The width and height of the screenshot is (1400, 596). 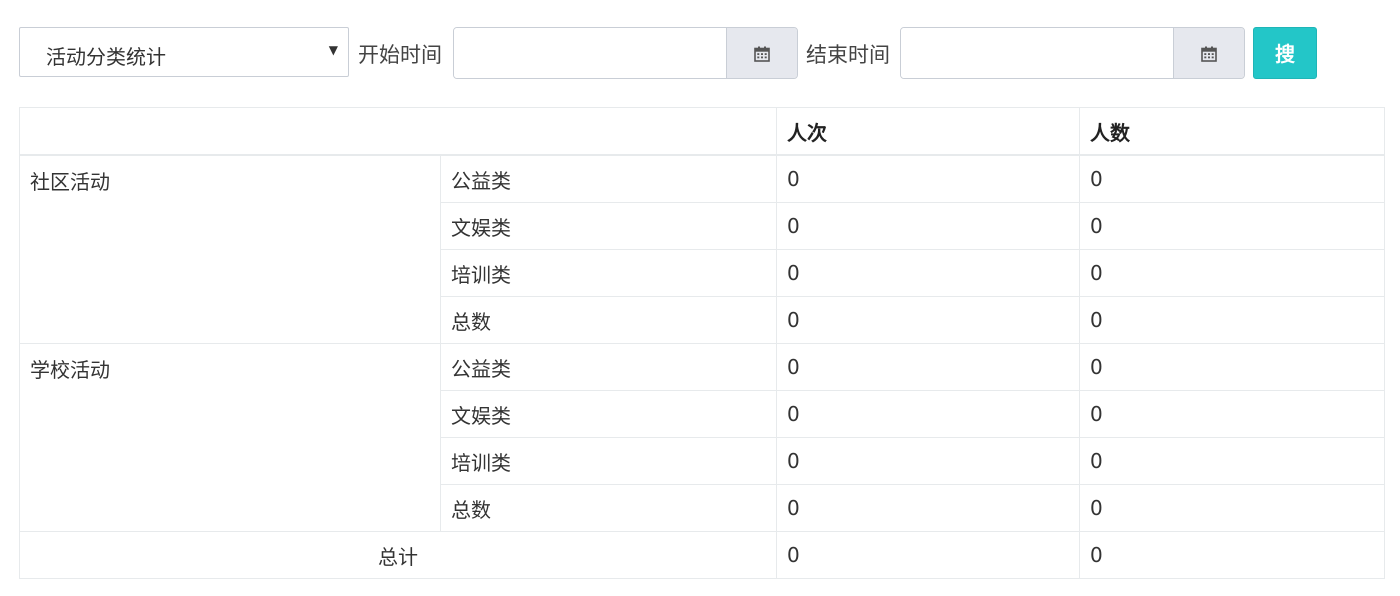 What do you see at coordinates (398, 131) in the screenshot?
I see `header-blank` at bounding box center [398, 131].